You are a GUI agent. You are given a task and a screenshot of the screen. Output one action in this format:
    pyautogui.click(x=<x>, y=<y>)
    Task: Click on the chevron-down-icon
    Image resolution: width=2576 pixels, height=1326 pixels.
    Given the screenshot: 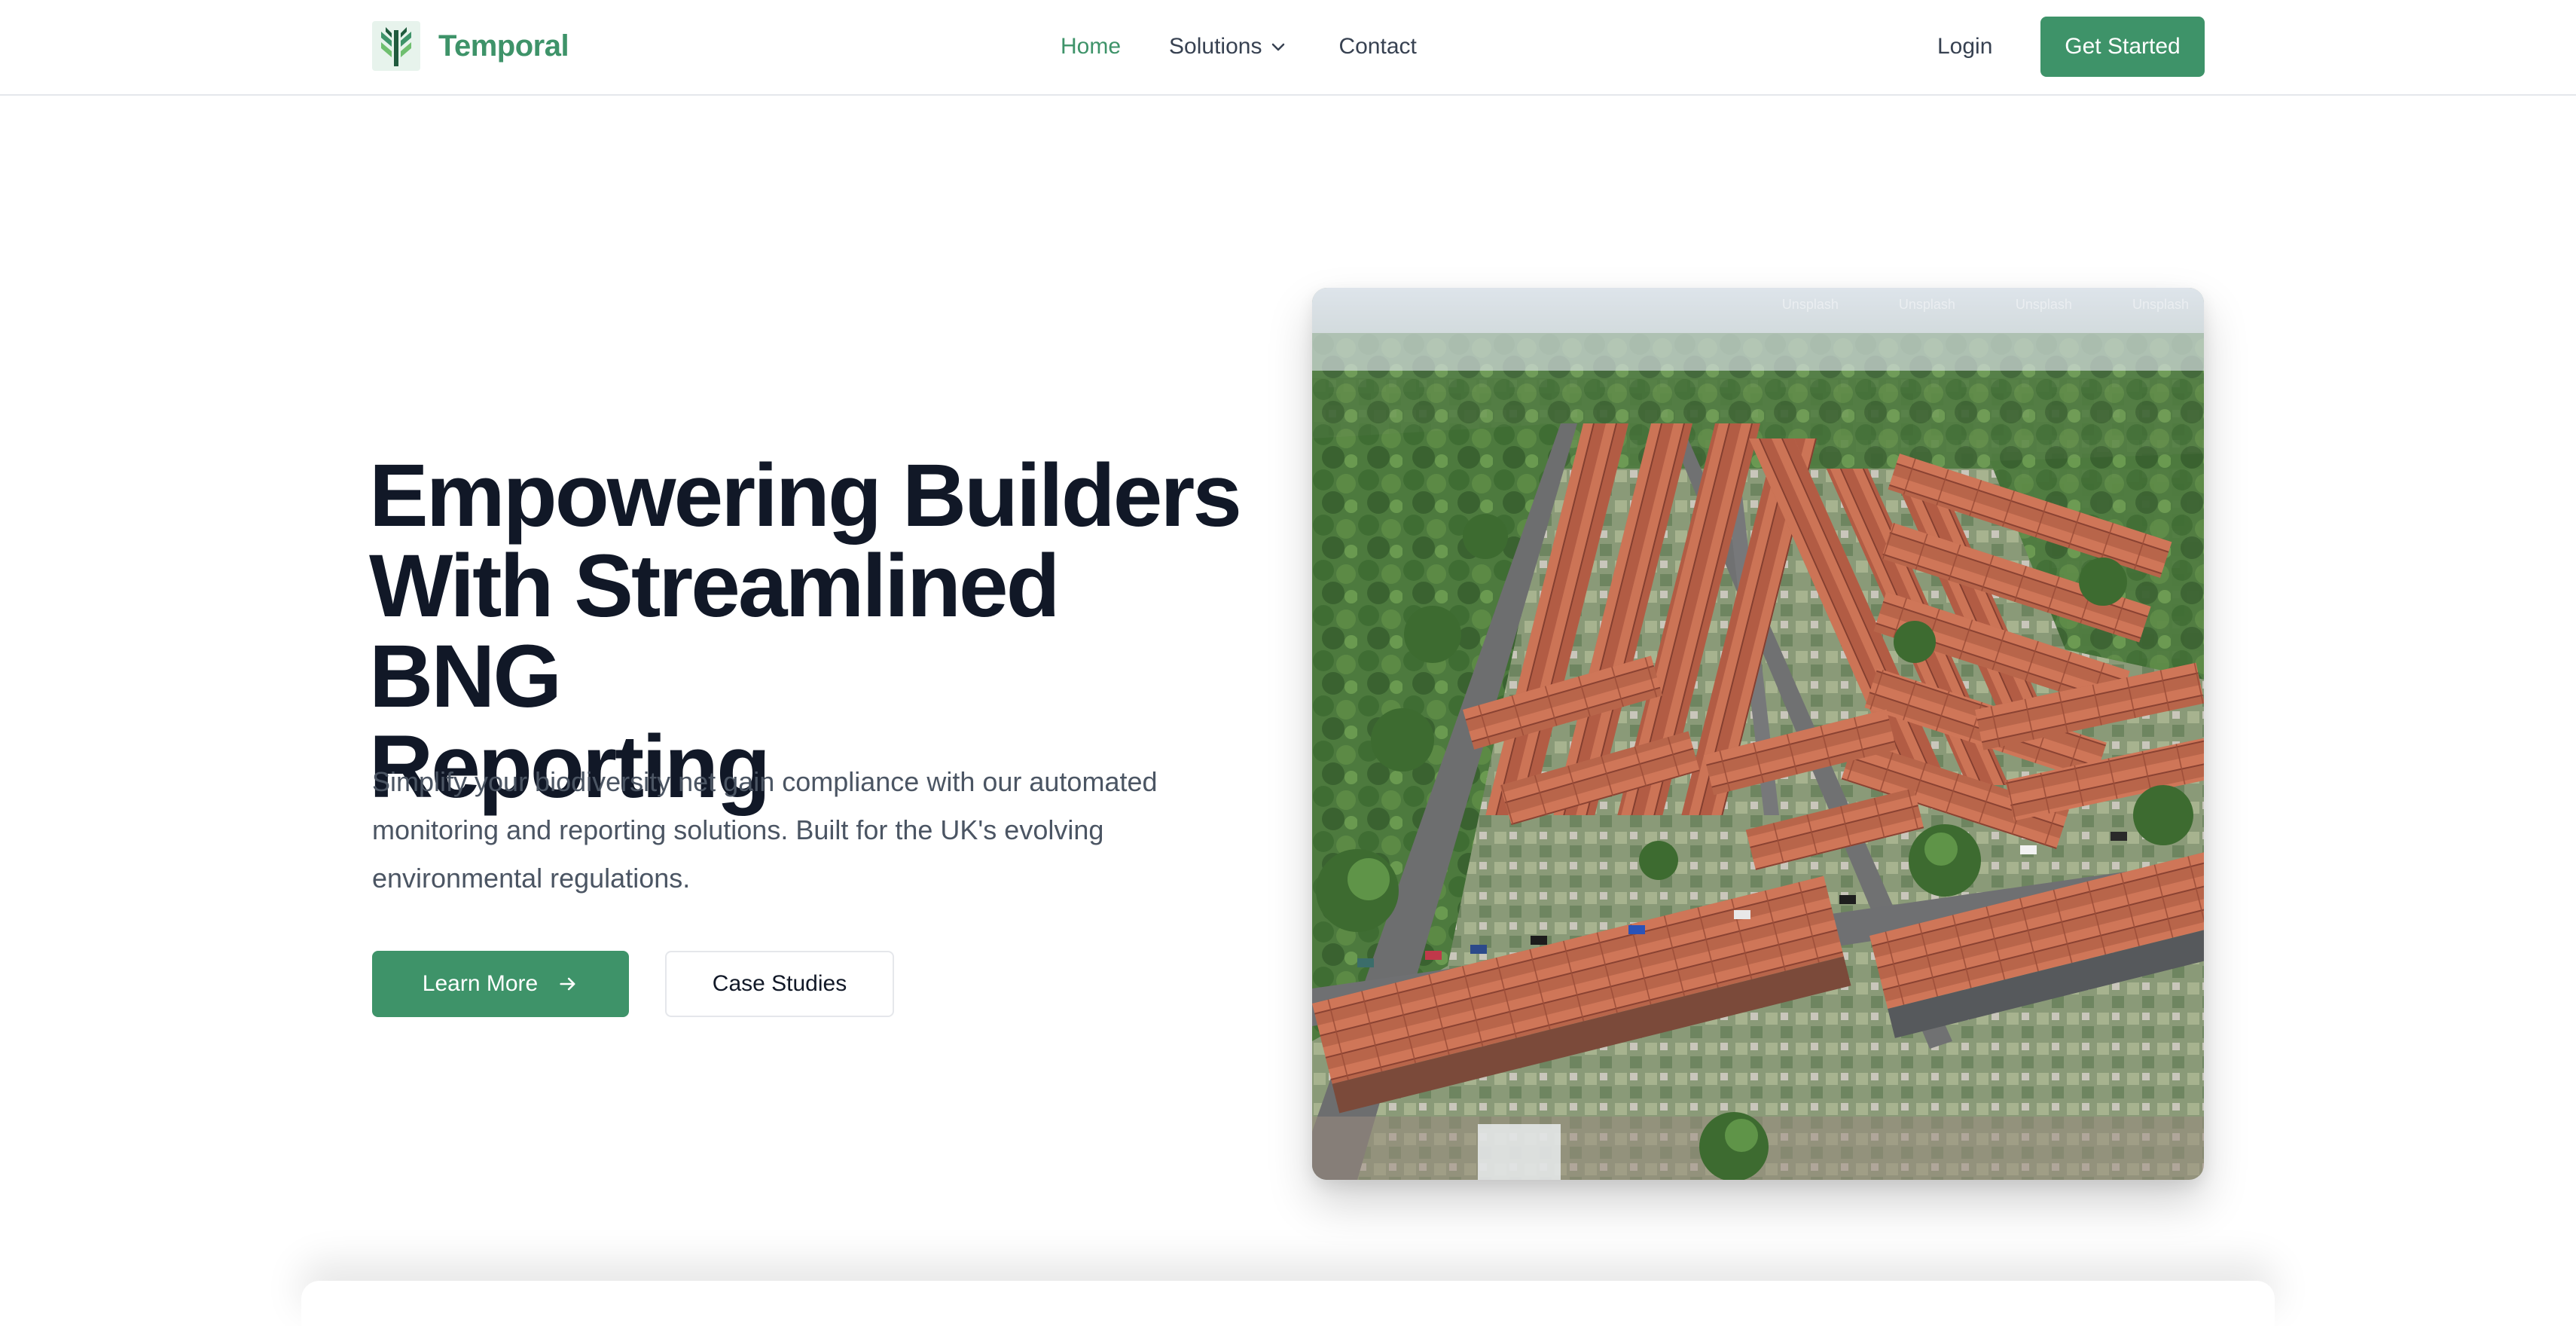 What is the action you would take?
    pyautogui.click(x=1279, y=47)
    